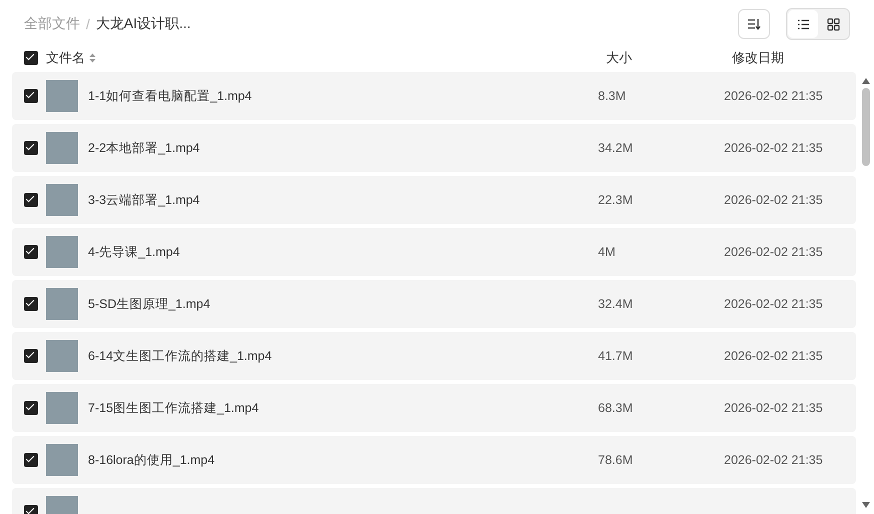 This screenshot has height=514, width=874. What do you see at coordinates (144, 148) in the screenshot?
I see `file-name: 2-2本地部署_1.mp4` at bounding box center [144, 148].